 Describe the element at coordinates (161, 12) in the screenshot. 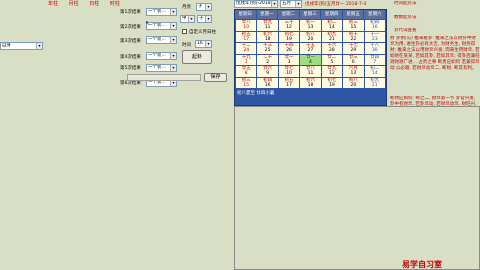

I see `row1-select: 一个装... ▾` at that location.